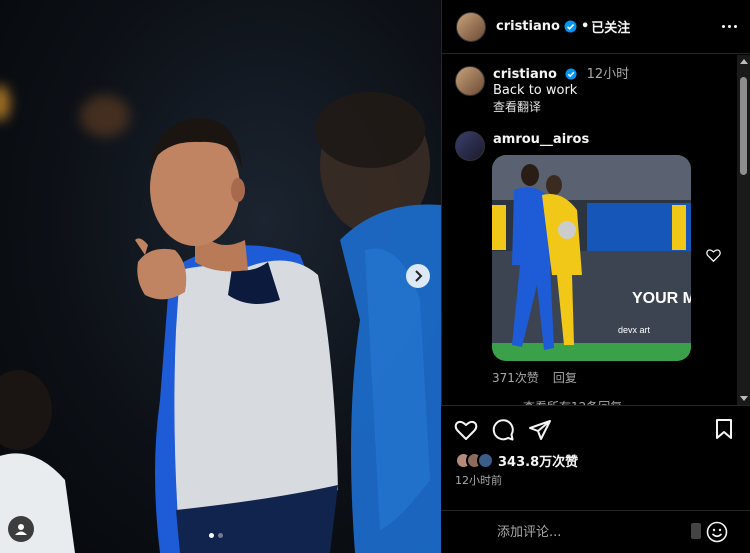 The image size is (750, 553). What do you see at coordinates (540, 430) in the screenshot?
I see `share-paper-plane-icon` at bounding box center [540, 430].